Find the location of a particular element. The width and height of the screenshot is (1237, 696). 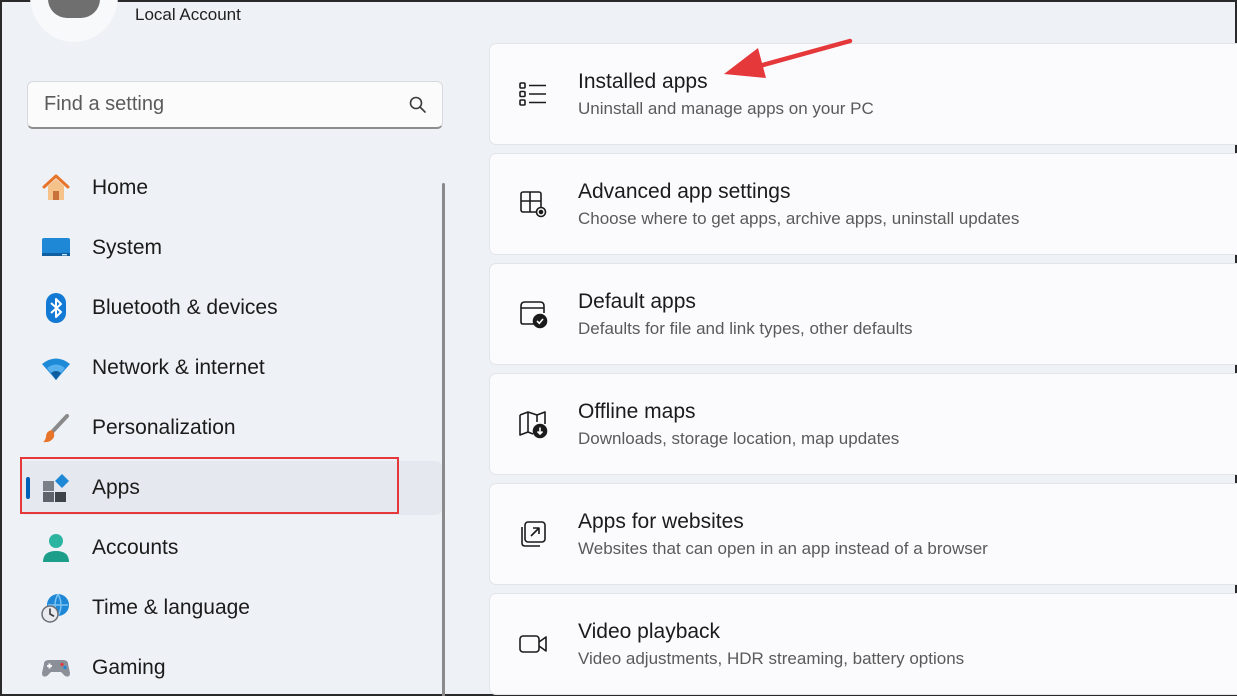

sidebar-item-network-internet: Network & internet is located at coordinates (231, 368).